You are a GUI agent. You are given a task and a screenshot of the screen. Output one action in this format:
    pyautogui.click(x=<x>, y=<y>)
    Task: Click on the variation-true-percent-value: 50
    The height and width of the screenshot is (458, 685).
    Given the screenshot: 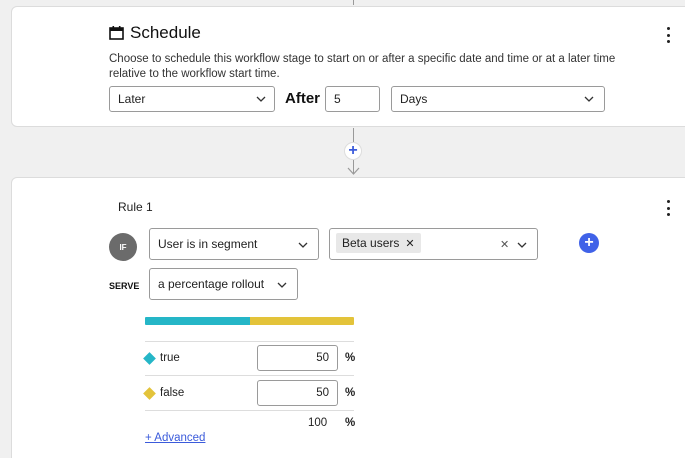 What is the action you would take?
    pyautogui.click(x=322, y=358)
    